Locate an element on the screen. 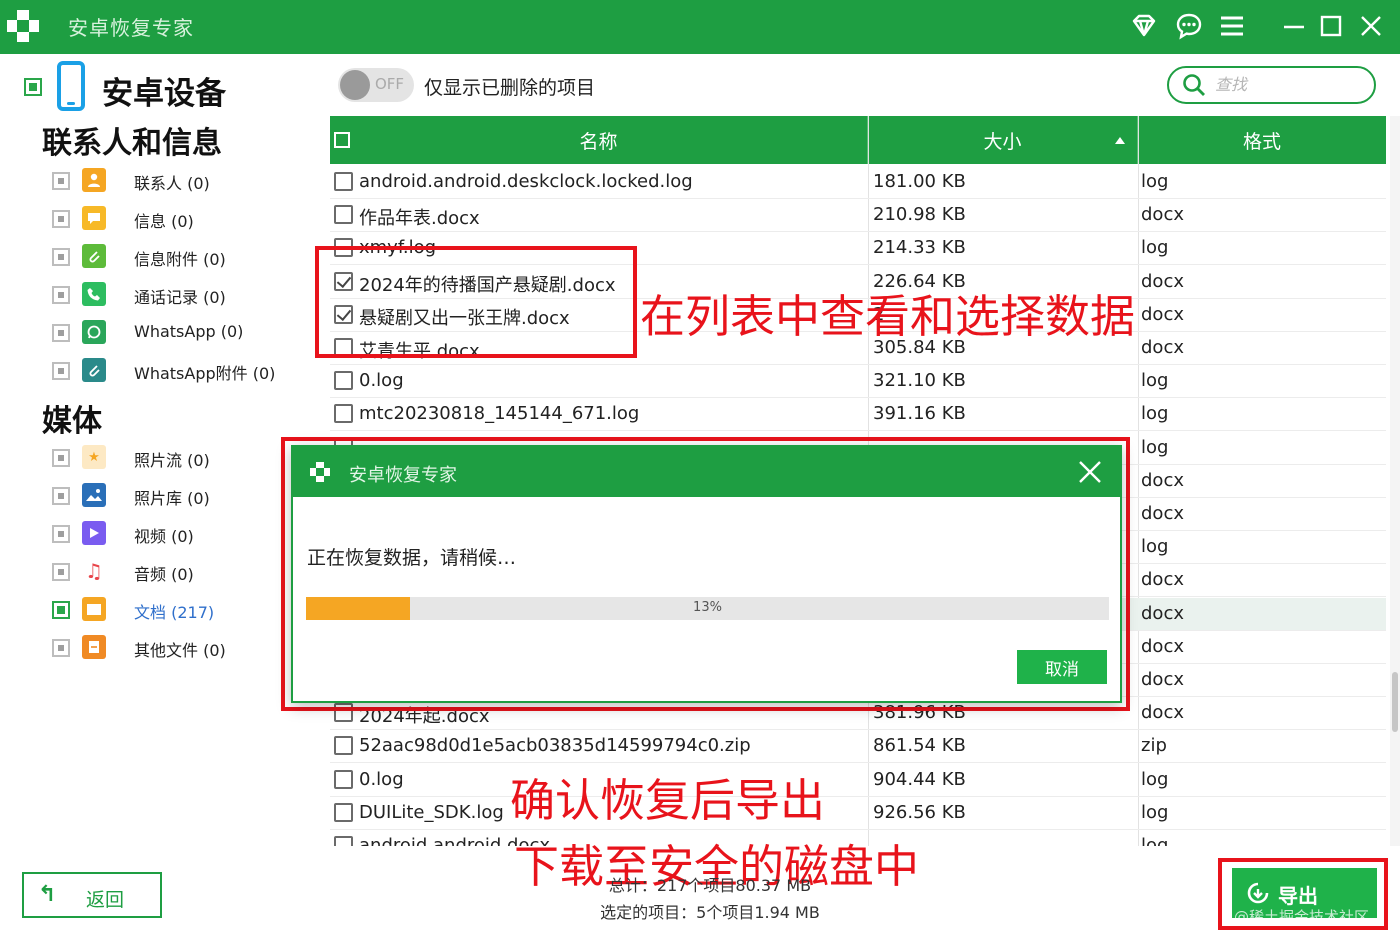 This screenshot has height=936, width=1400. back-button-label: 返回 is located at coordinates (105, 900).